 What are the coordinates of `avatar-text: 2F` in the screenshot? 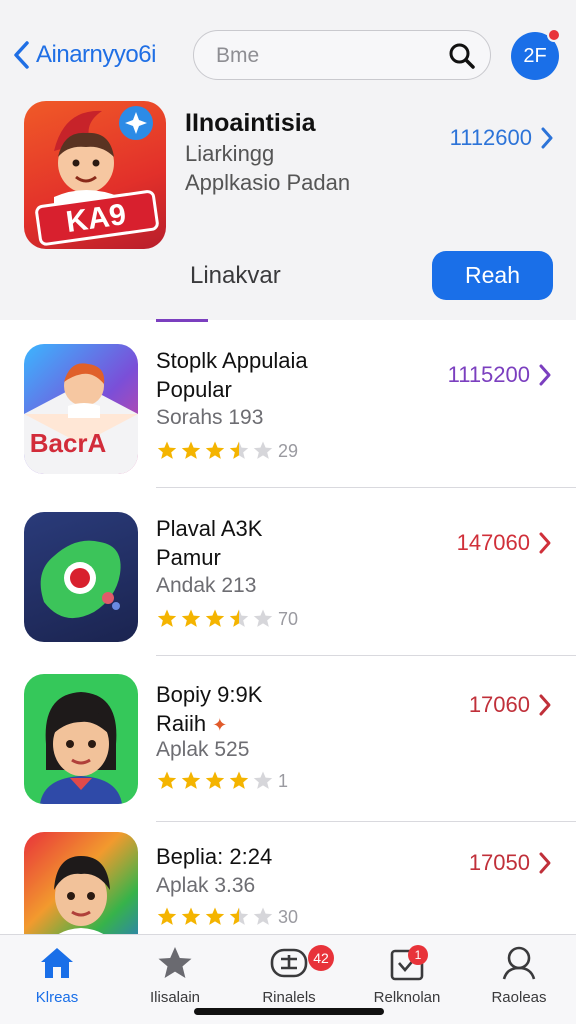 It's located at (535, 56).